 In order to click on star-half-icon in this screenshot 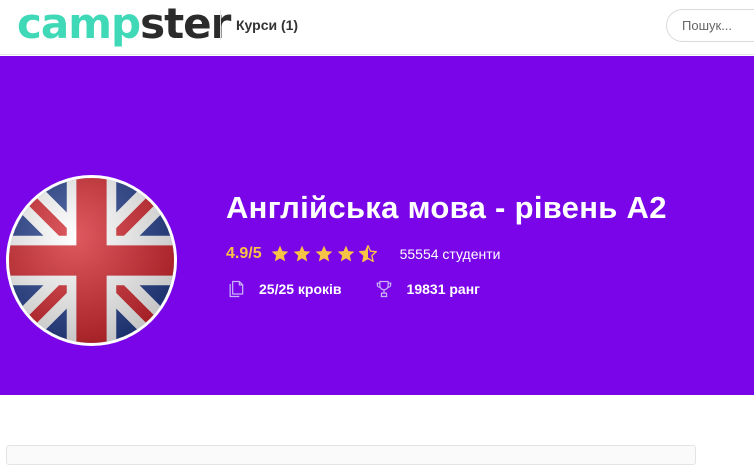, I will do `click(367, 254)`.